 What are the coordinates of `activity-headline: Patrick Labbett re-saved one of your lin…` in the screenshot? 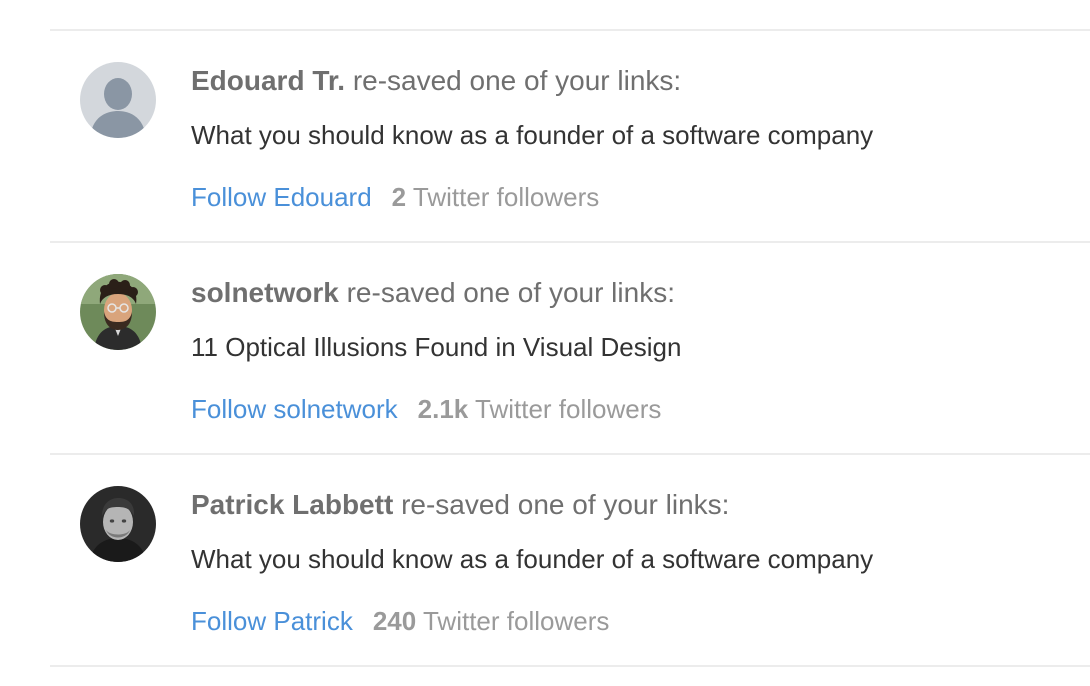 It's located at (460, 505).